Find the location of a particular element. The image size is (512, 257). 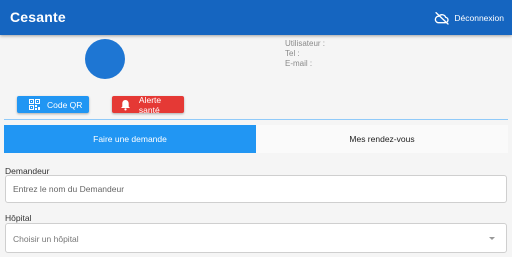

health-alert-label: Alerte santé is located at coordinates (150, 104).